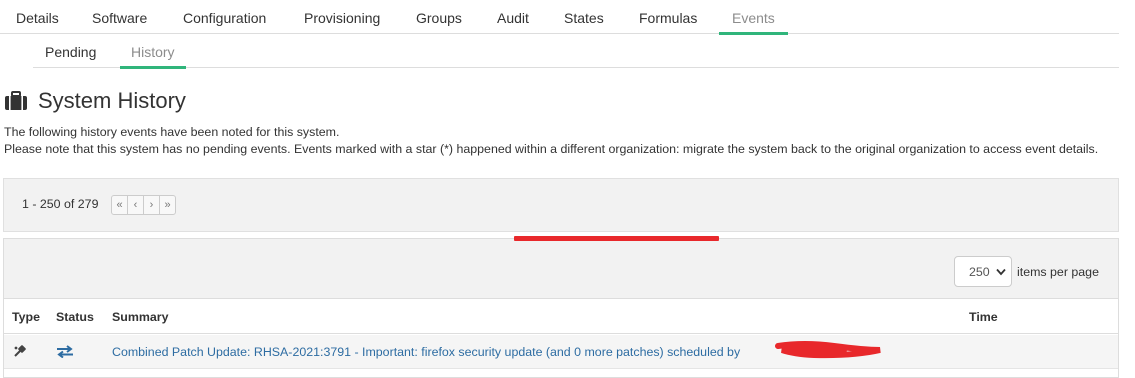 The width and height of the screenshot is (1135, 378). Describe the element at coordinates (561, 317) in the screenshot. I see `table-header: Type Status Summary Time` at that location.